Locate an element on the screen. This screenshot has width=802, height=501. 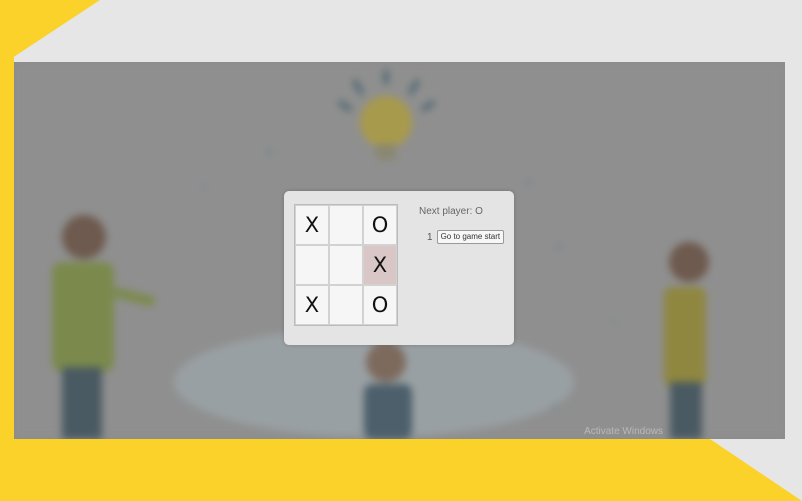
board-cell-2: O is located at coordinates (380, 225).